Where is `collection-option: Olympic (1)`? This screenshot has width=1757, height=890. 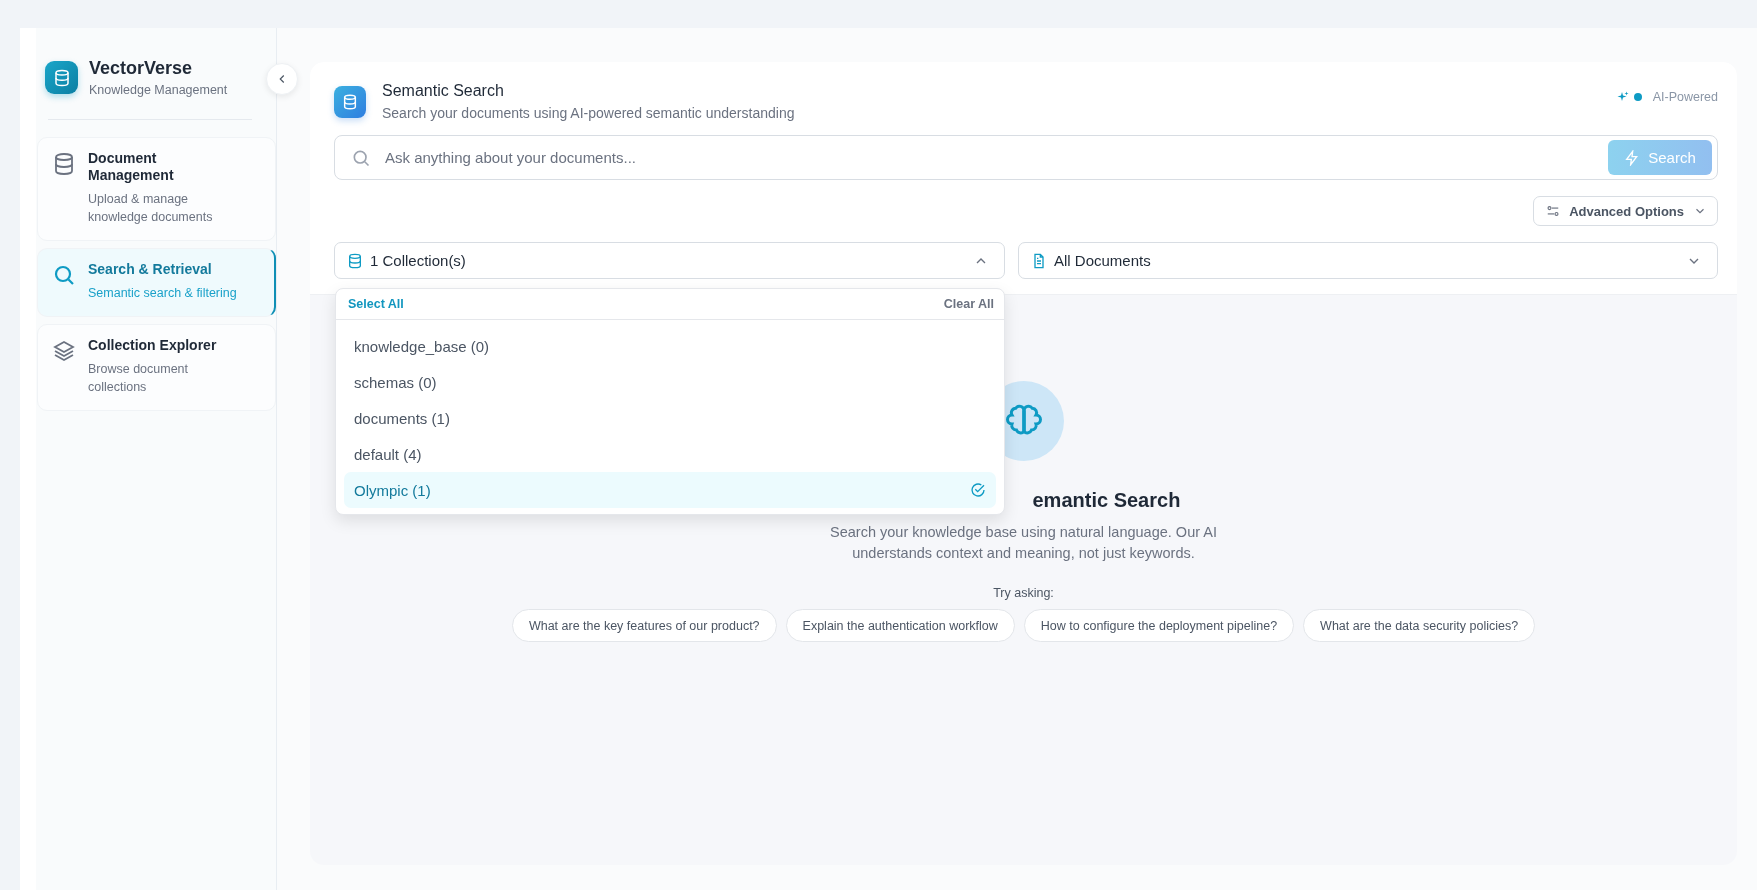
collection-option: Olympic (1) is located at coordinates (670, 490).